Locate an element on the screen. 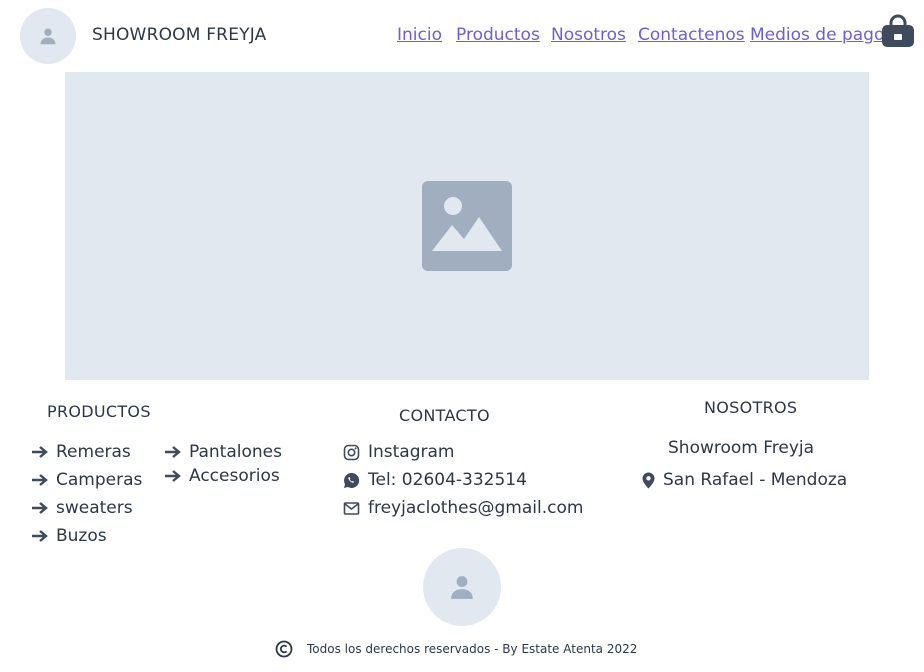 This screenshot has width=924, height=672. product-link-sweaters: sweaters is located at coordinates (82, 508).